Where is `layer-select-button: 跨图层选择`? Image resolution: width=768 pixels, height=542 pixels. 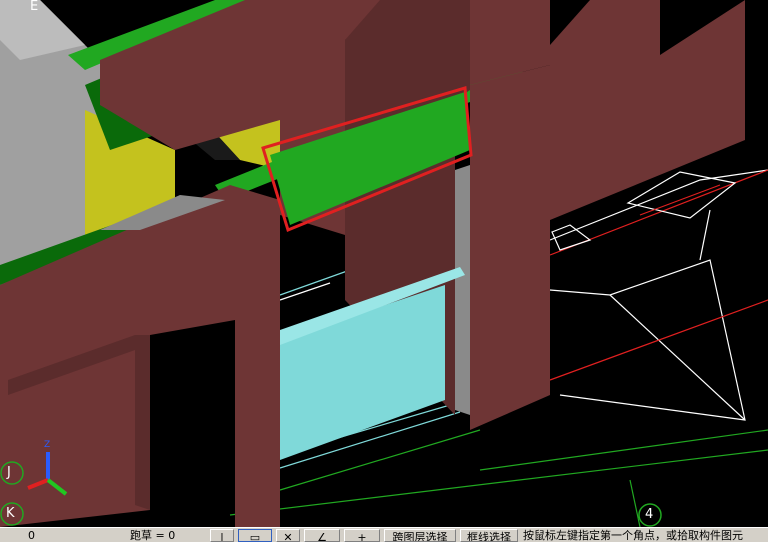 layer-select-button: 跨图层选择 is located at coordinates (420, 535).